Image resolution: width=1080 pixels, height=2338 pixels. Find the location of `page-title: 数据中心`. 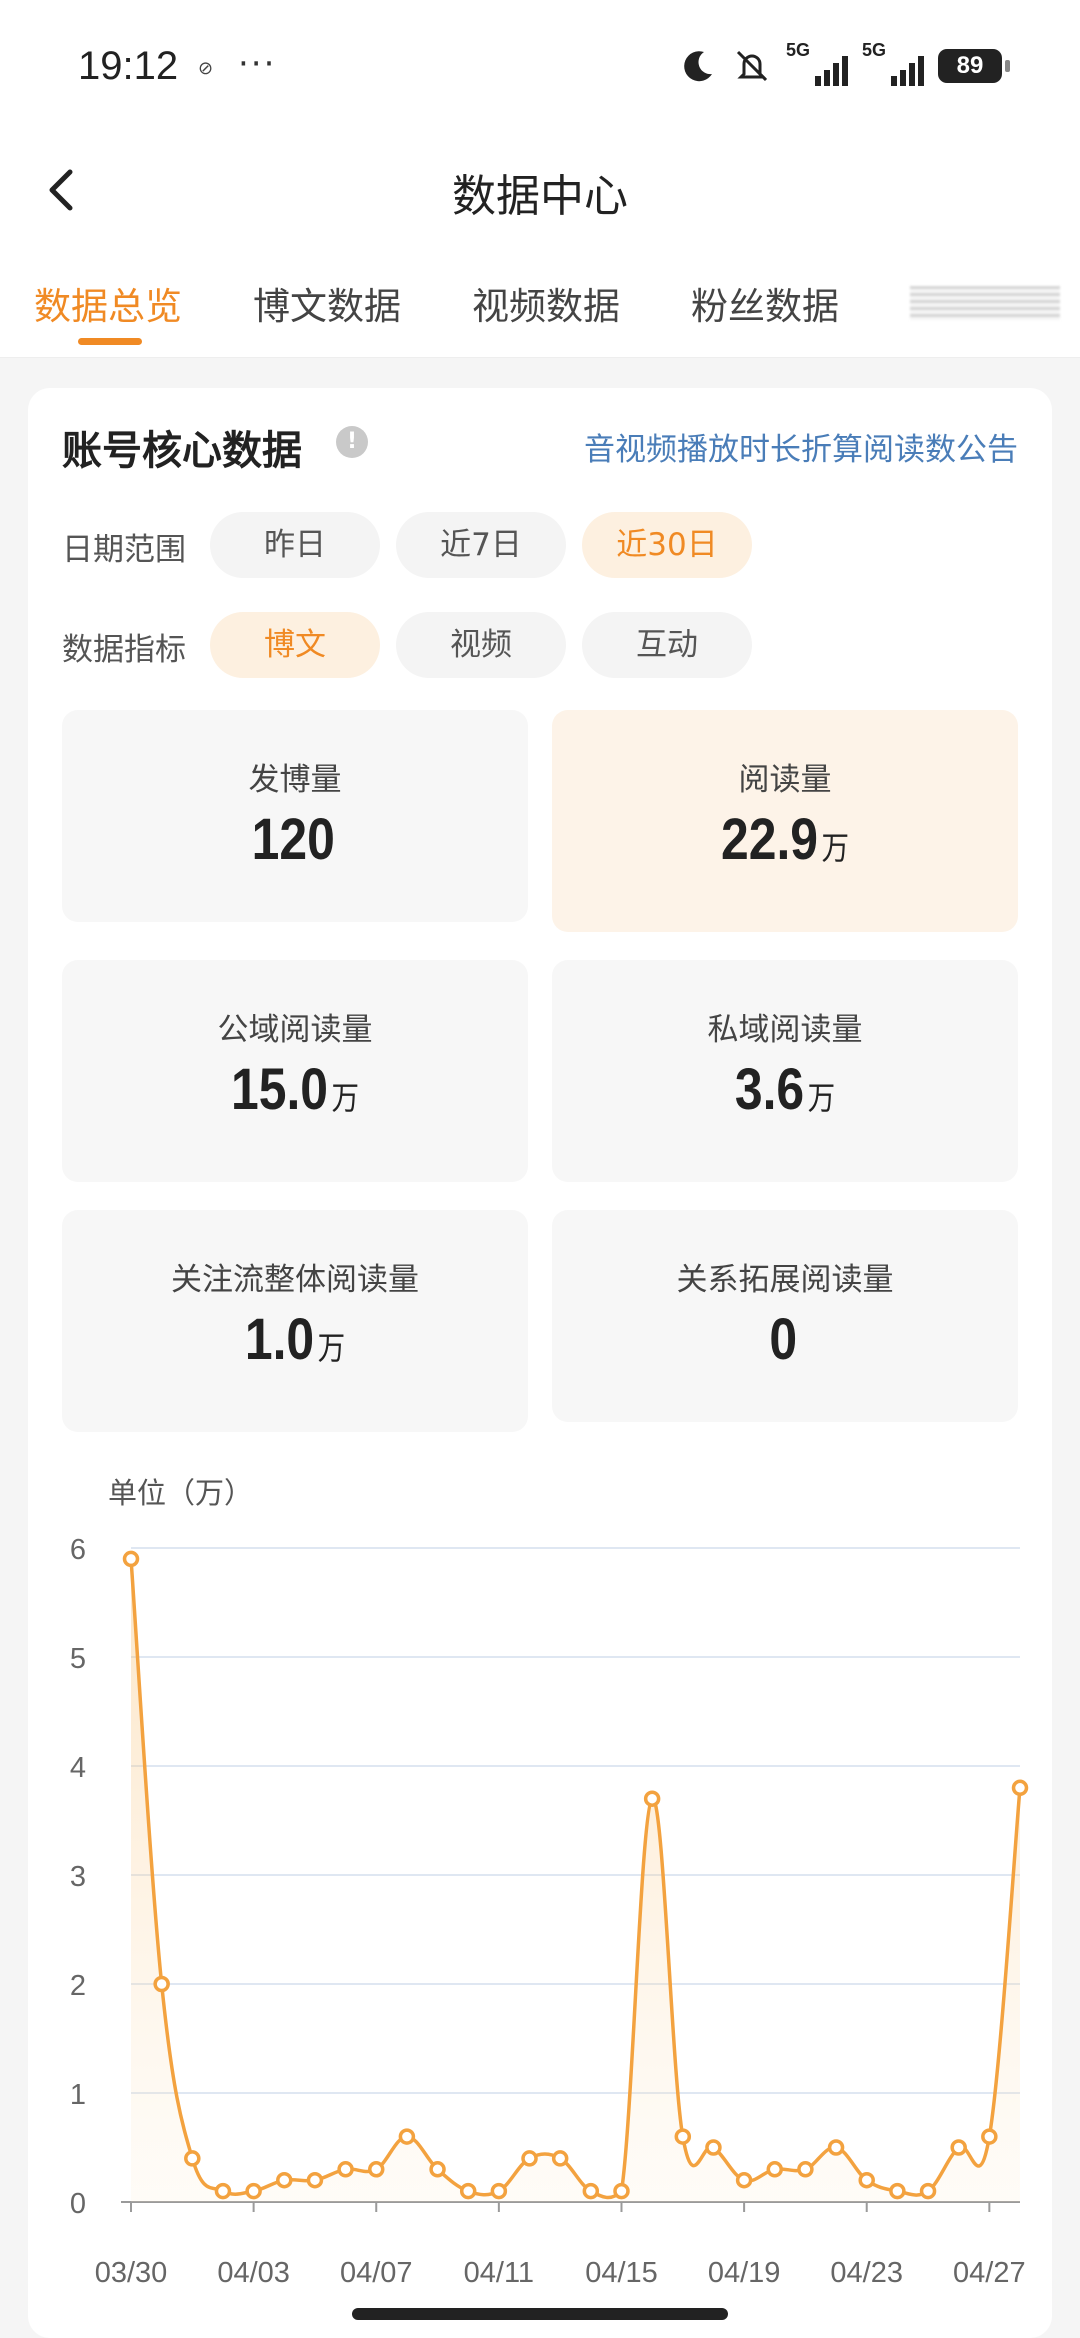

page-title: 数据中心 is located at coordinates (540, 196).